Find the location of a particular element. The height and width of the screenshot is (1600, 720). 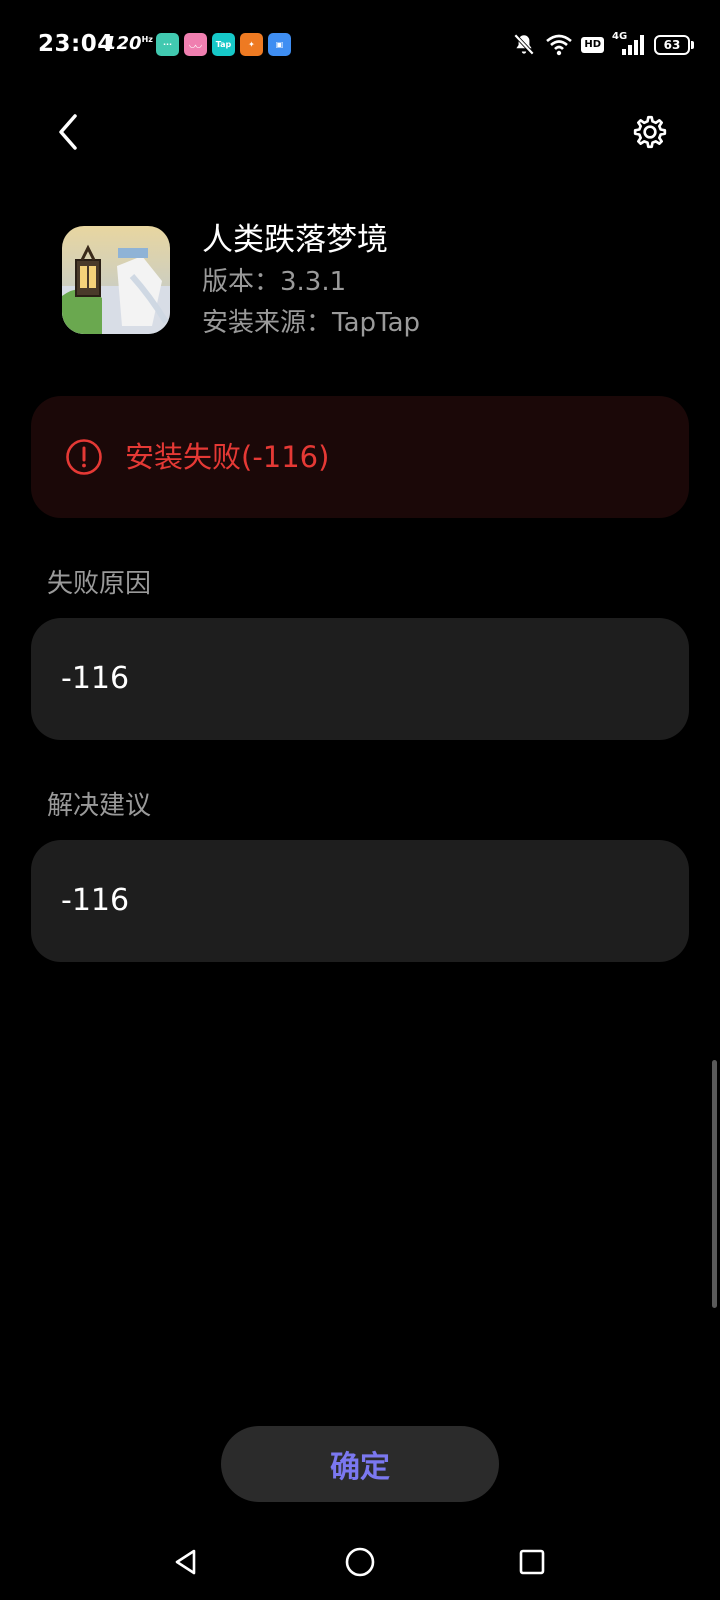

battery-icon: 63 is located at coordinates (674, 45).